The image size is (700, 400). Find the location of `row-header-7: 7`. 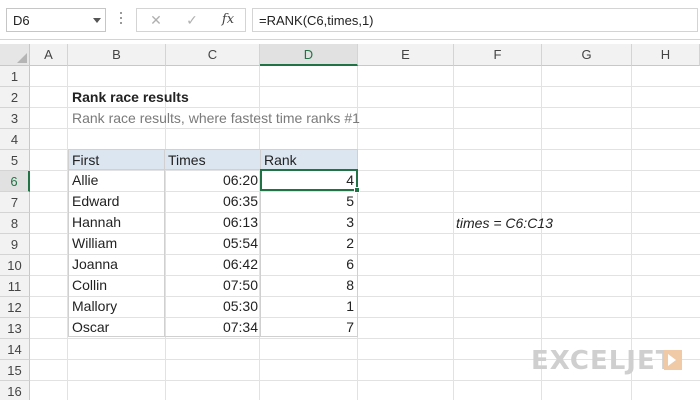

row-header-7: 7 is located at coordinates (15, 202).